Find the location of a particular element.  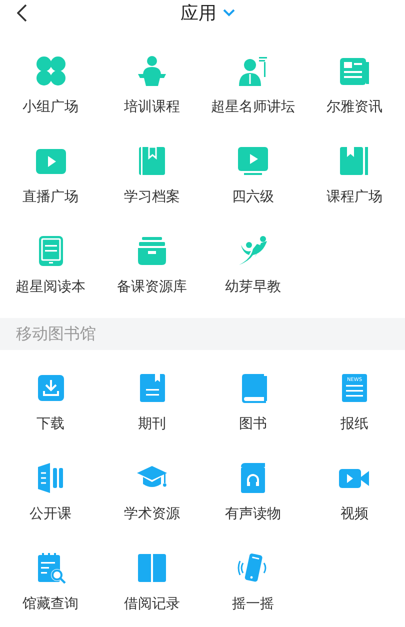

app-tile: 幼芽早教 is located at coordinates (253, 266).